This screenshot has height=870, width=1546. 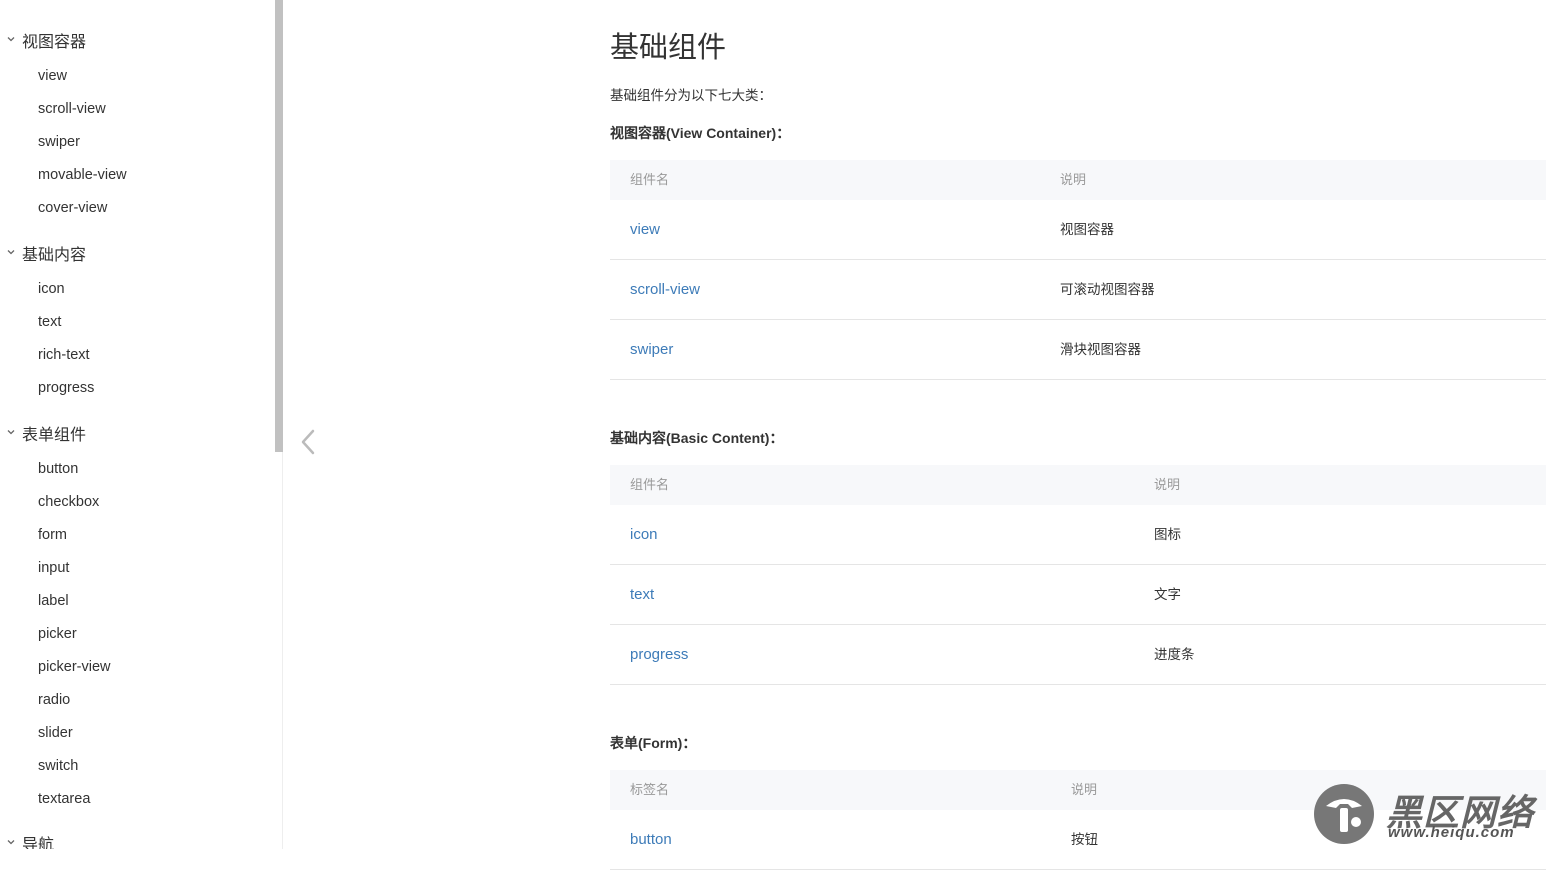 What do you see at coordinates (645, 230) in the screenshot?
I see `component-link-view: view` at bounding box center [645, 230].